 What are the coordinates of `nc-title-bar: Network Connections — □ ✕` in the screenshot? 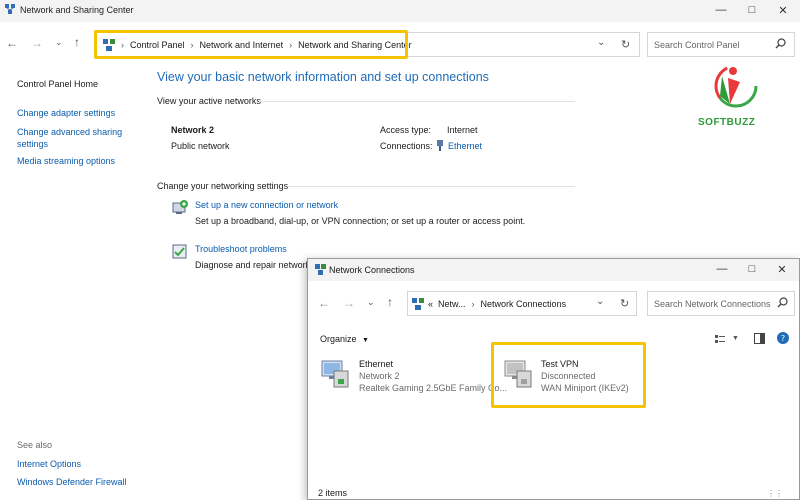 It's located at (553, 270).